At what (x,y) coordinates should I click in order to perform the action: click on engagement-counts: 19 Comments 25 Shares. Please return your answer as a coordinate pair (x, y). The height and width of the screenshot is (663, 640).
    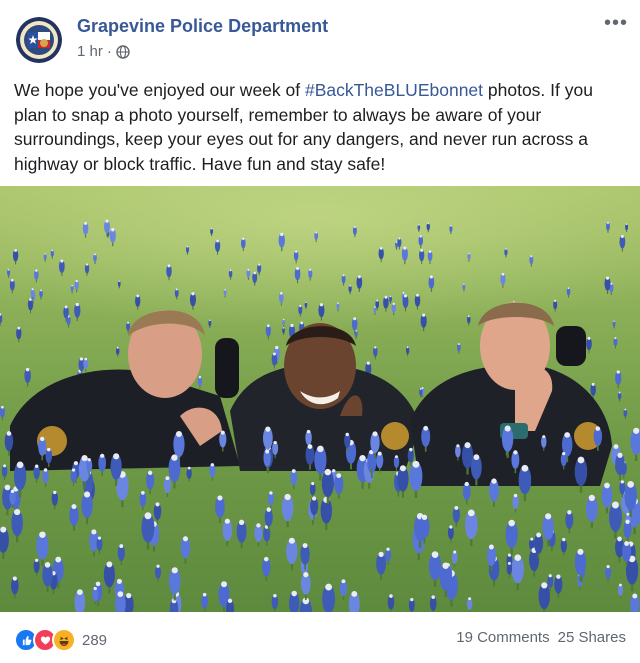
    Looking at the image, I should click on (541, 637).